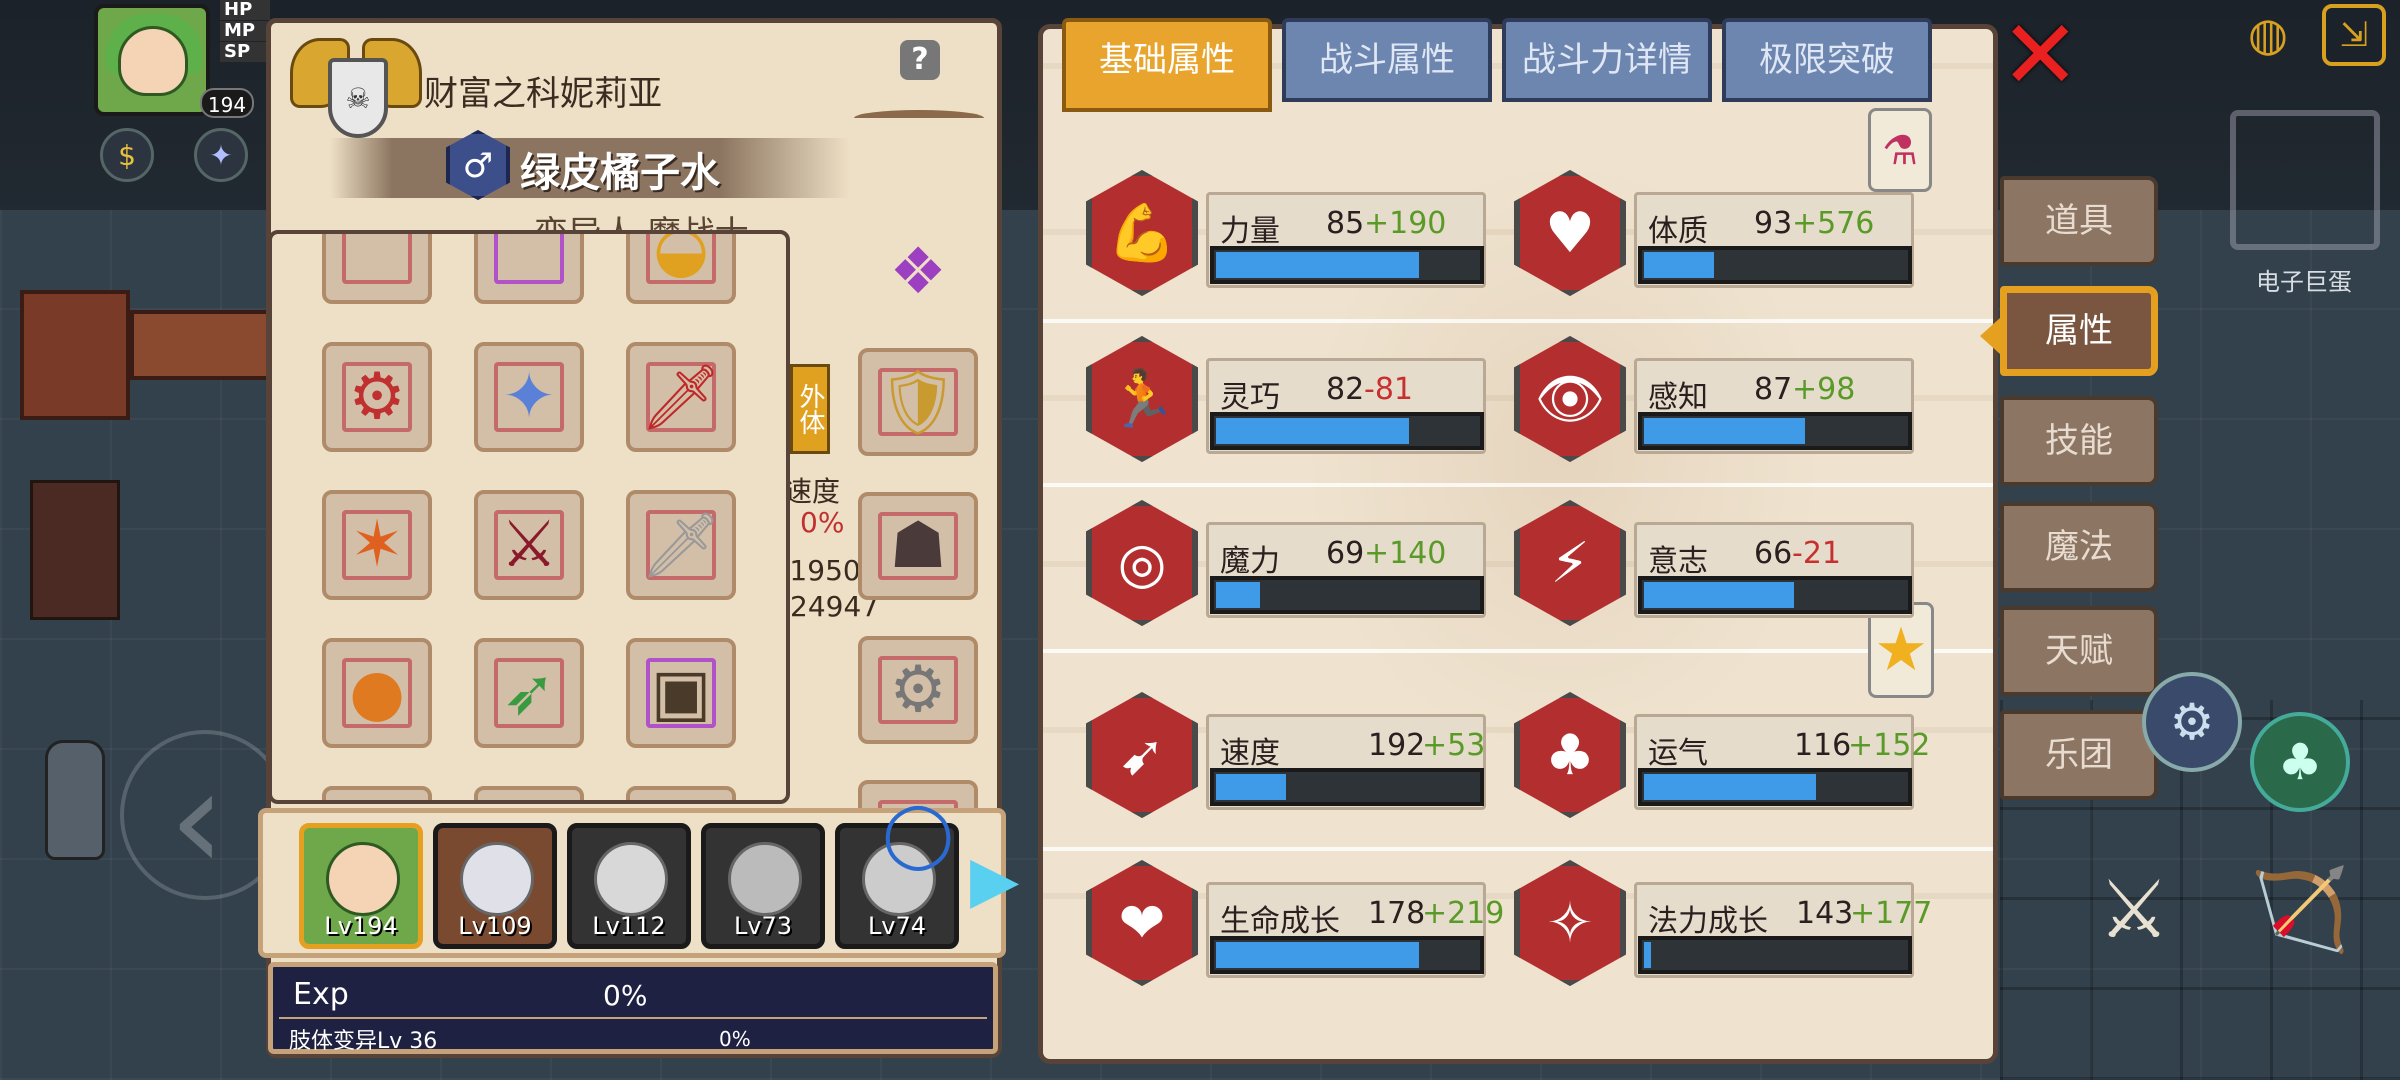 The image size is (2400, 1080). I want to click on mind-icon: ⚡, so click(1570, 563).